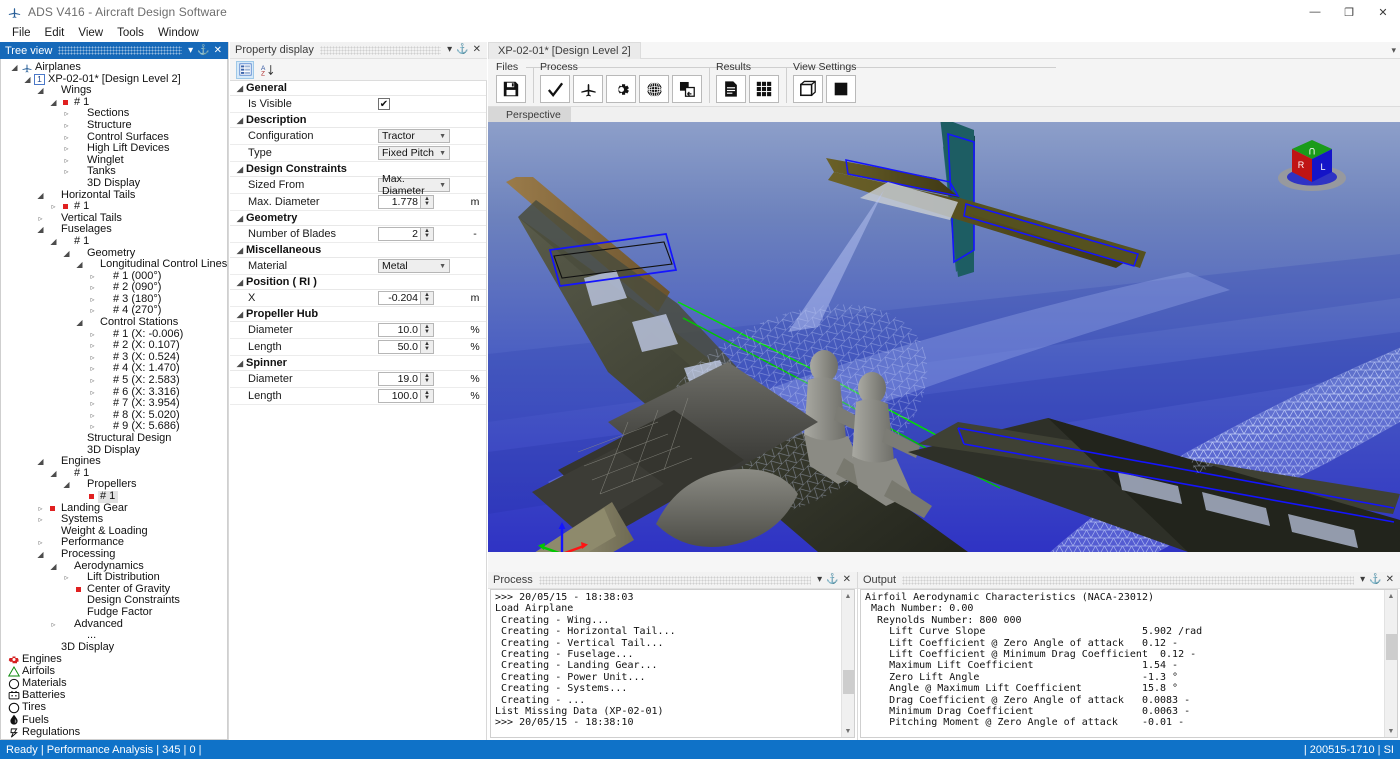 This screenshot has height=759, width=1400. What do you see at coordinates (588, 89) in the screenshot?
I see `airplane-analysis-button` at bounding box center [588, 89].